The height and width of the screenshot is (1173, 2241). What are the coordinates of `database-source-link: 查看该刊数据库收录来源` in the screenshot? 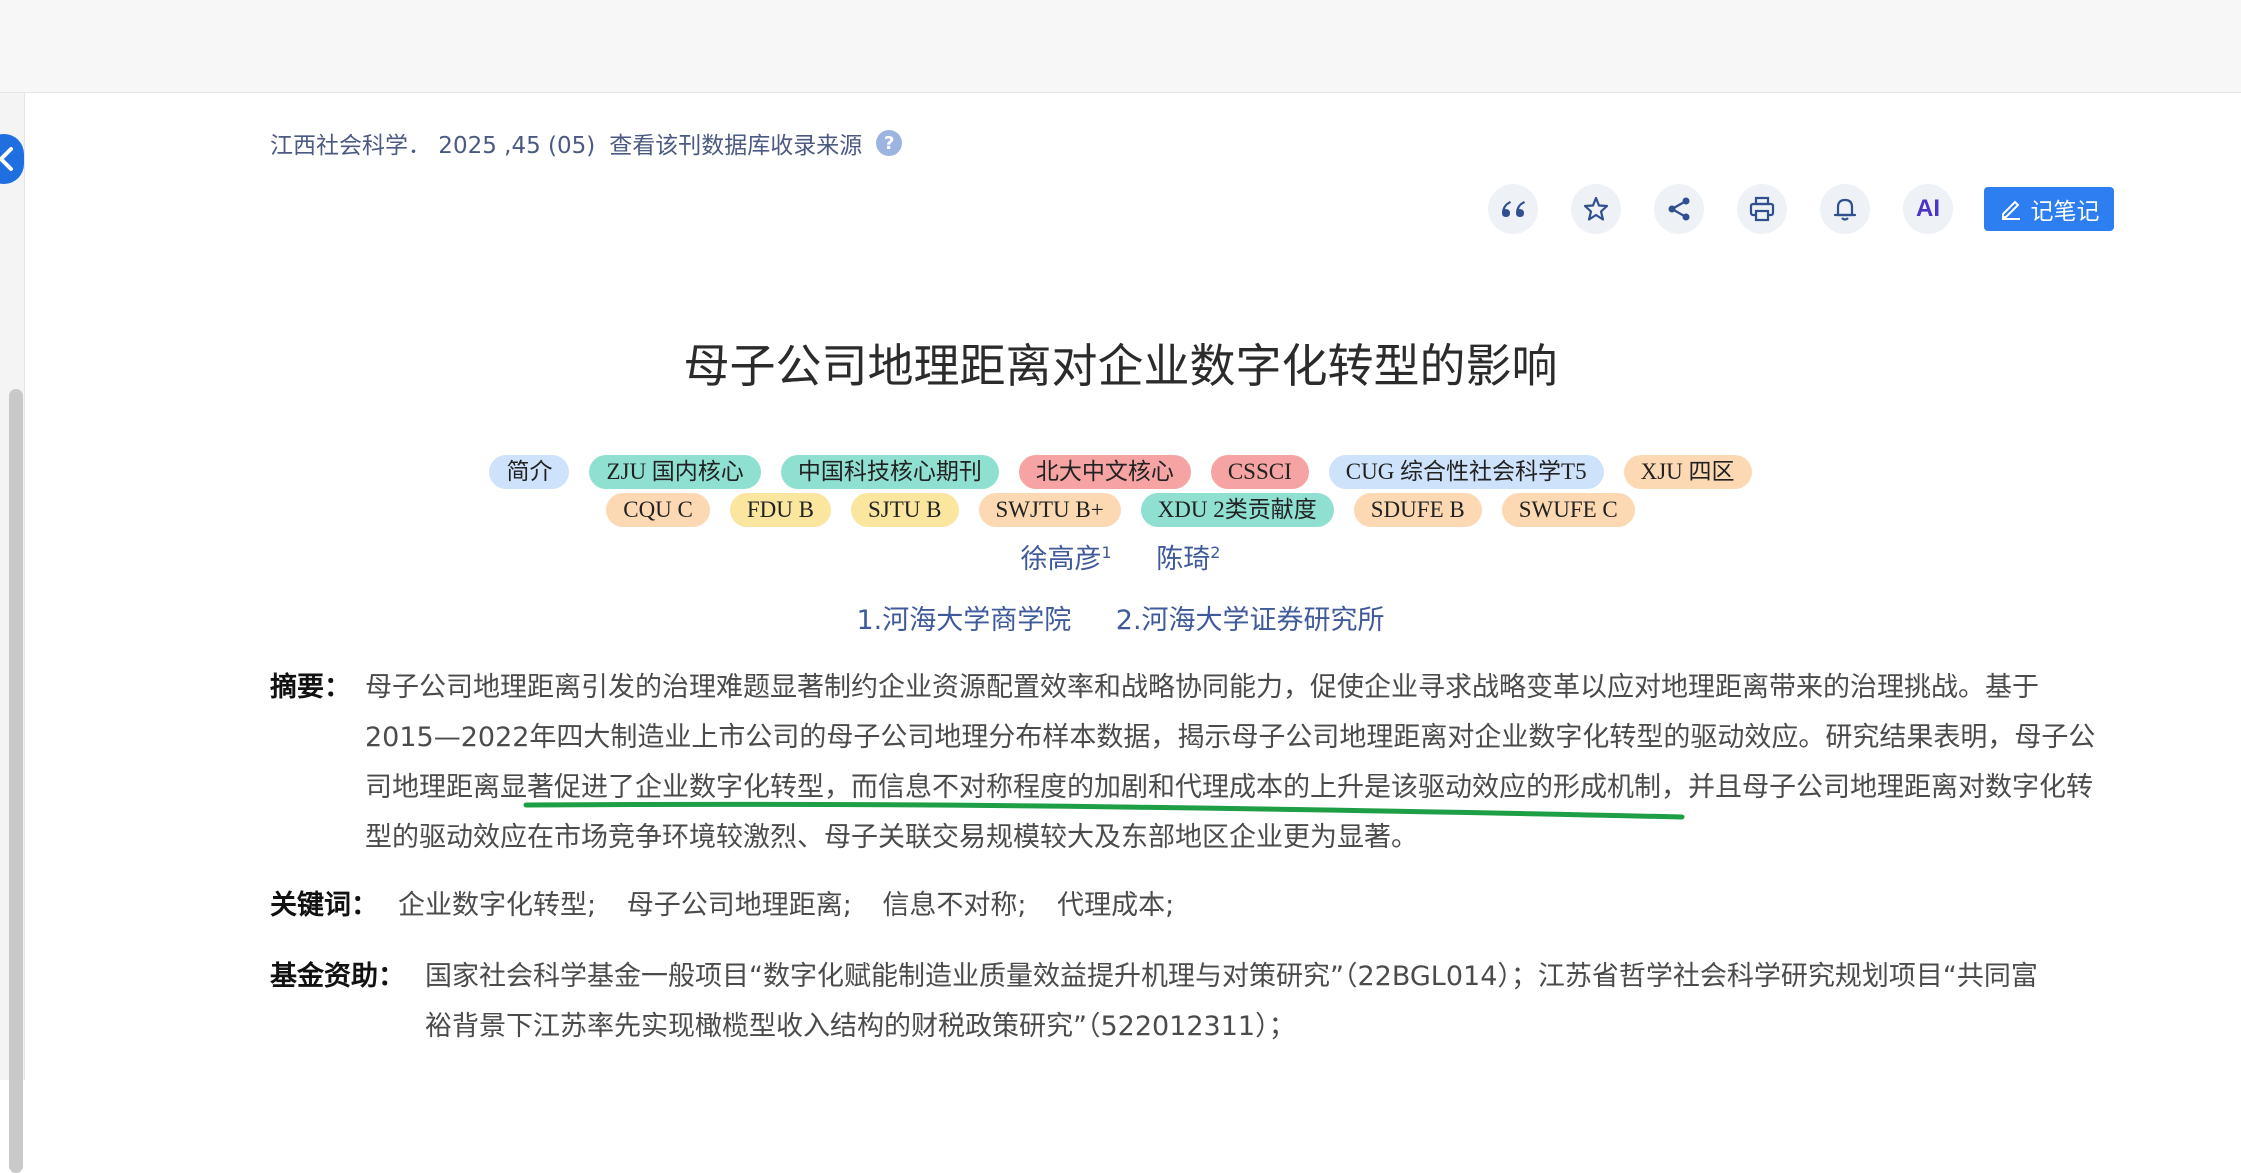 It's located at (735, 143).